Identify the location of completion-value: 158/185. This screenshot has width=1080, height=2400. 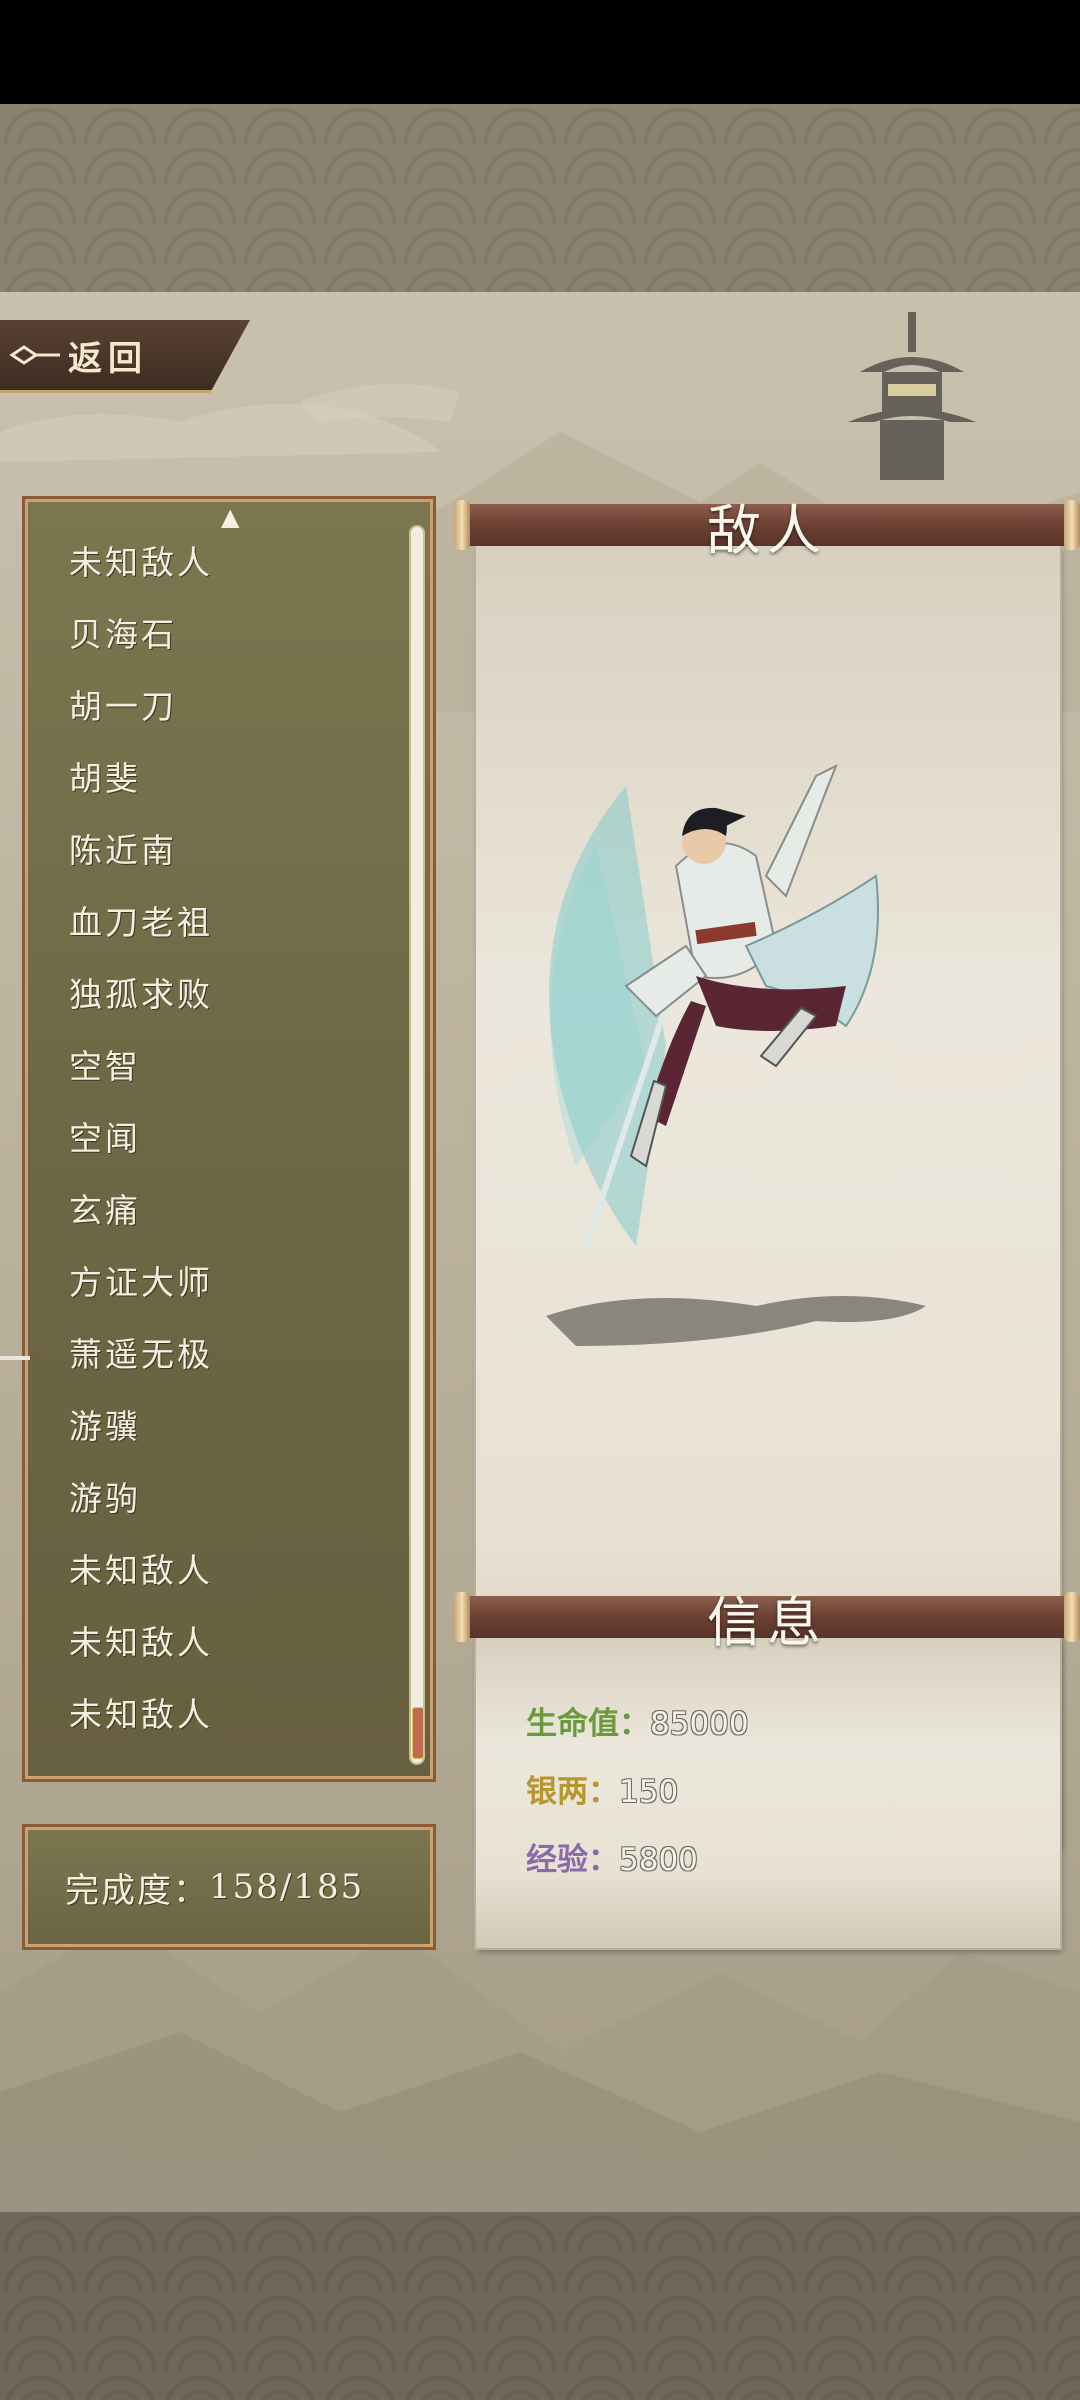
(287, 1887).